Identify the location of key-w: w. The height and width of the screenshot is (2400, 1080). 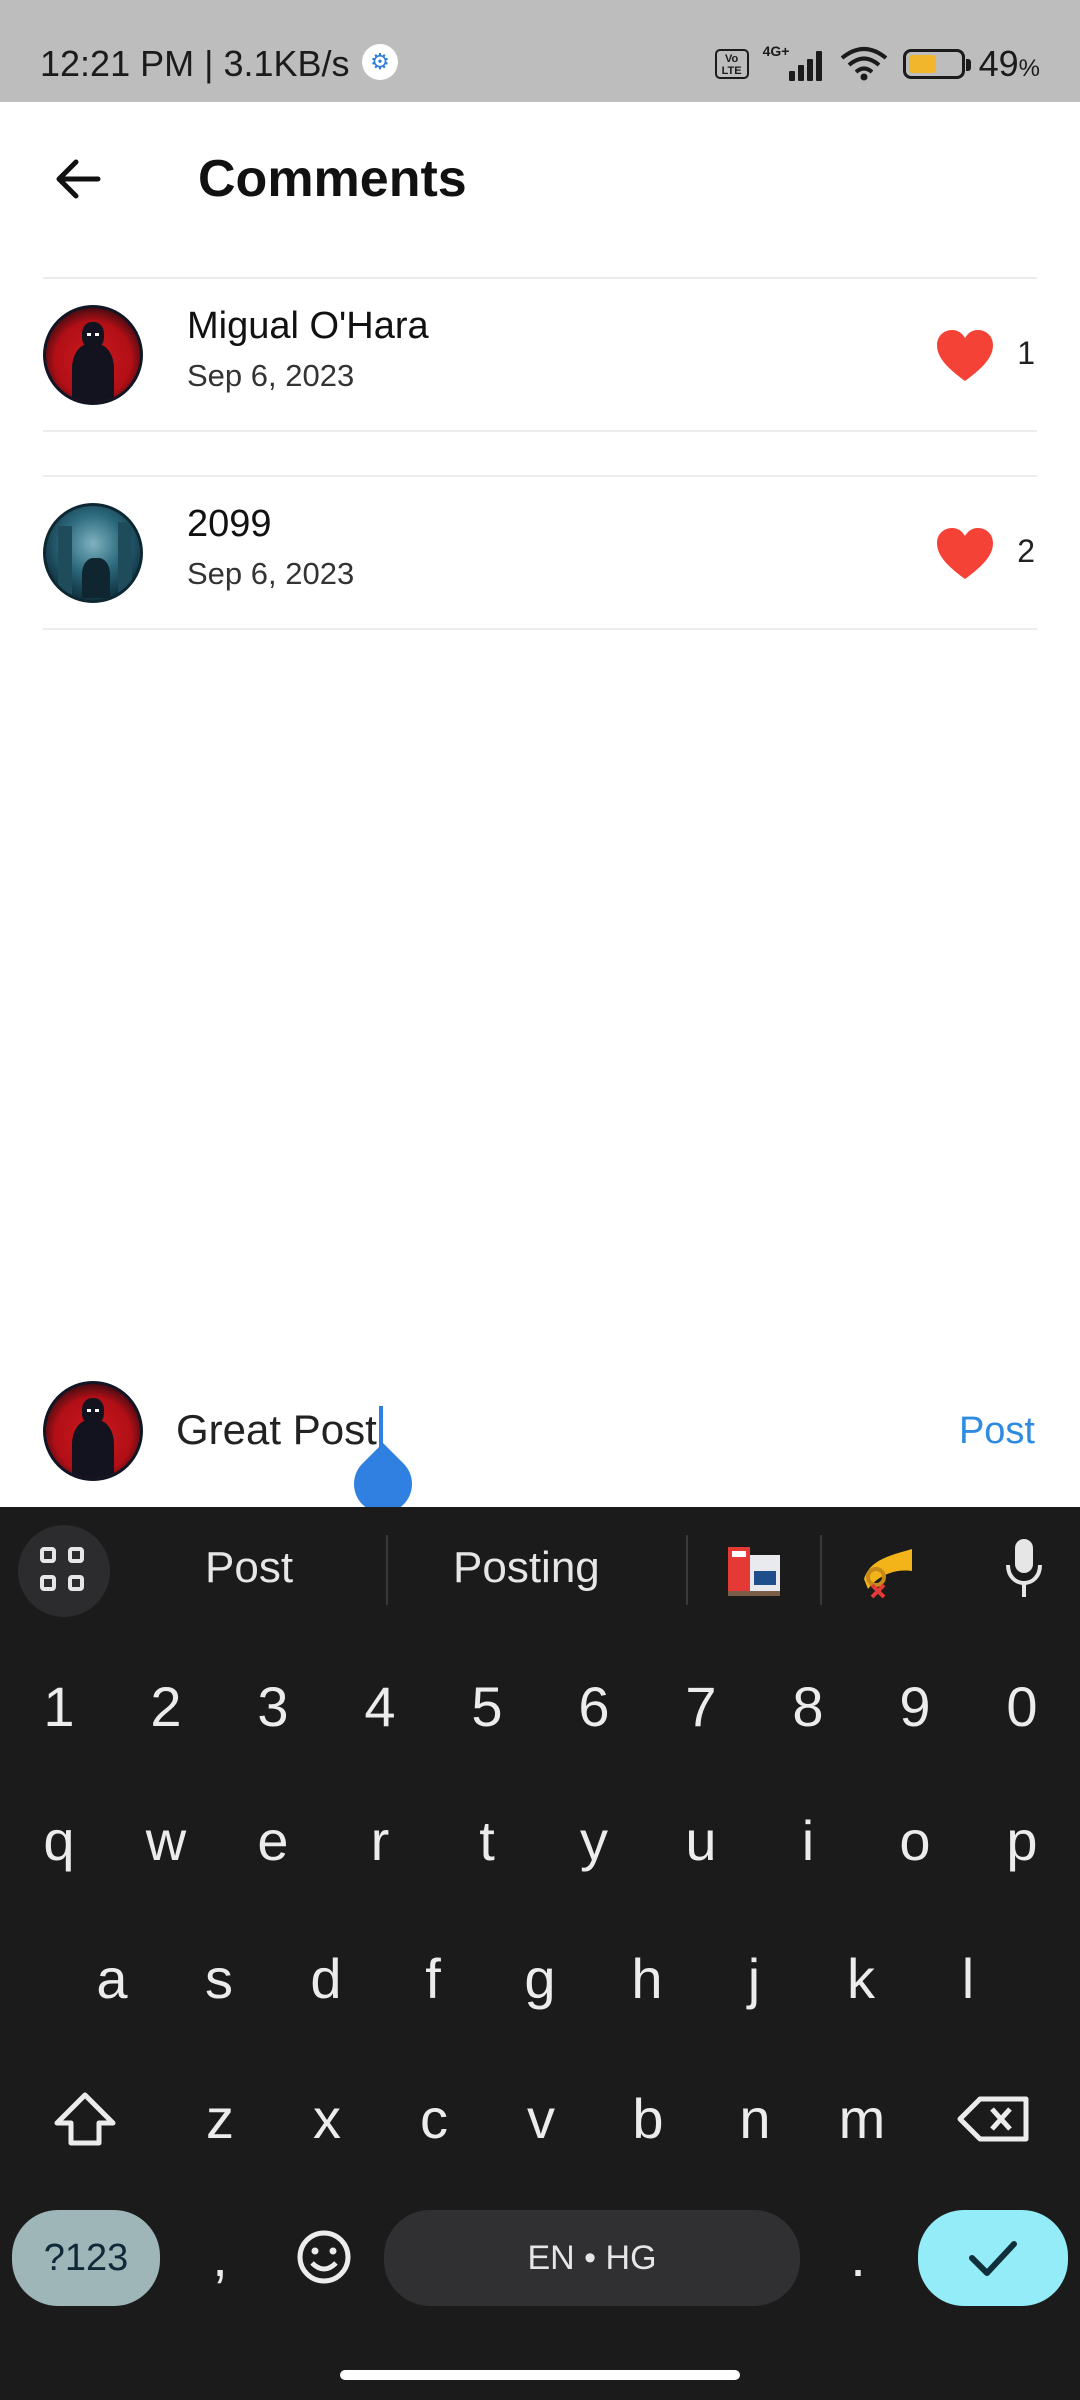
(166, 1841).